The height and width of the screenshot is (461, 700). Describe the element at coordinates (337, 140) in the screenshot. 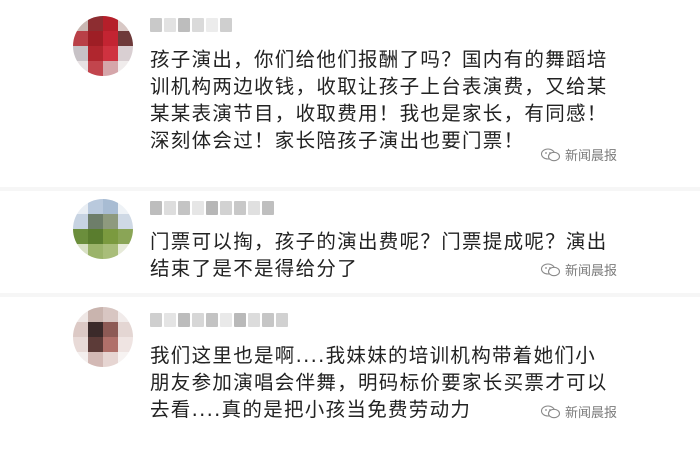

I see `comment-line: 深刻体会过！家长陪孩子演出也要门票！` at that location.